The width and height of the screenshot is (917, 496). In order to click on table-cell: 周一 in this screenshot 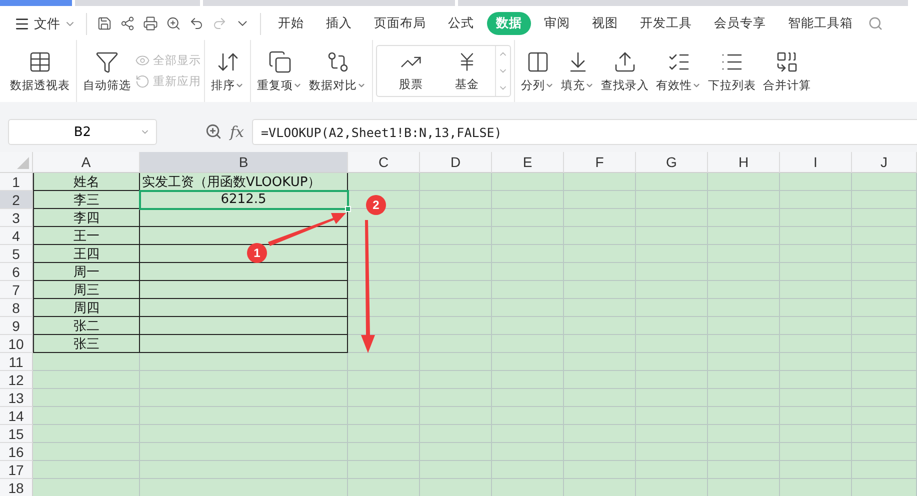, I will do `click(86, 272)`.